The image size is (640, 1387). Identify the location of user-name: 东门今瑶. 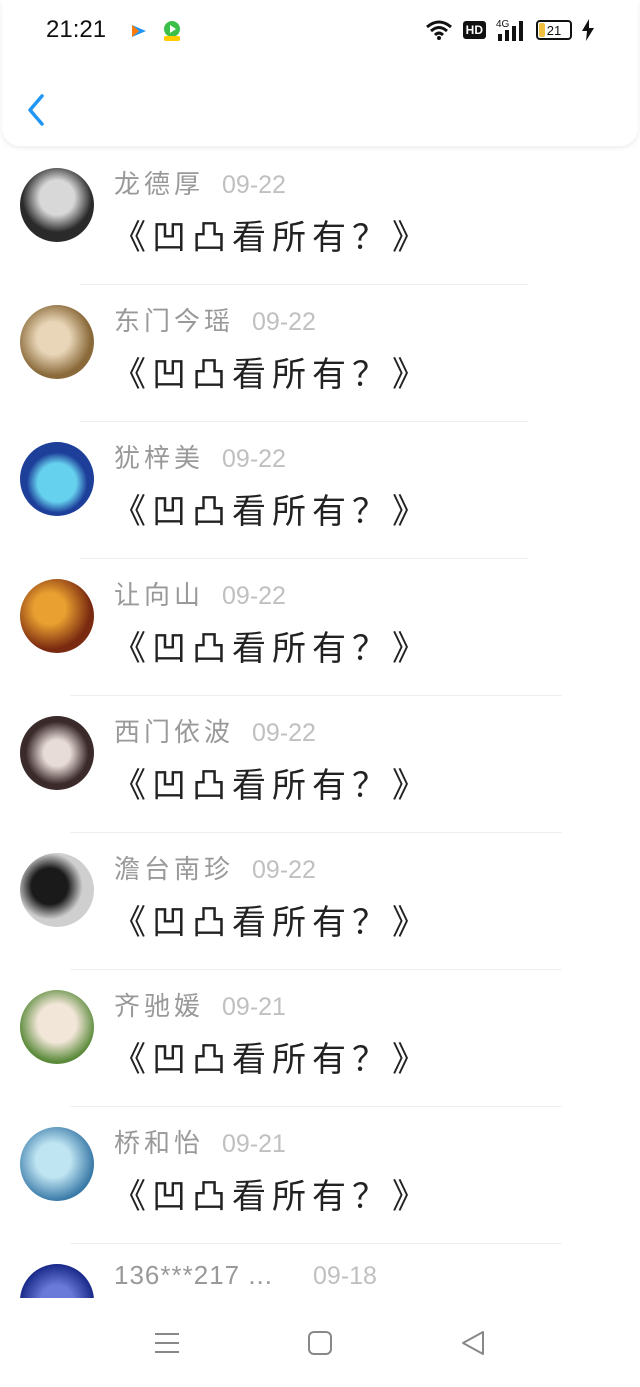
(174, 319).